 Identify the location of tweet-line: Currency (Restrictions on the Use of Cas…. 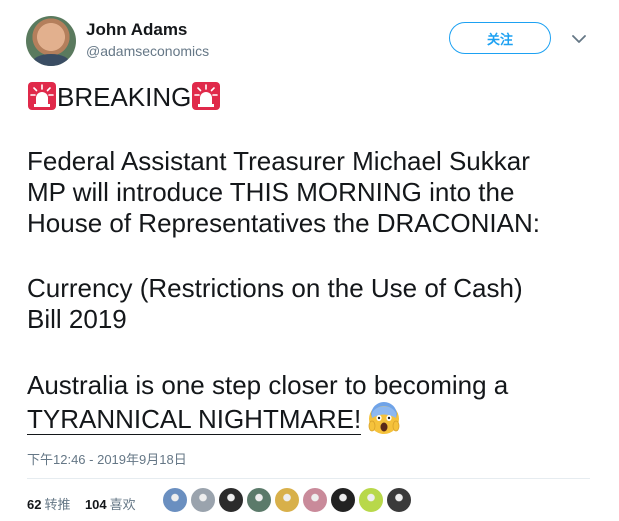
(275, 288).